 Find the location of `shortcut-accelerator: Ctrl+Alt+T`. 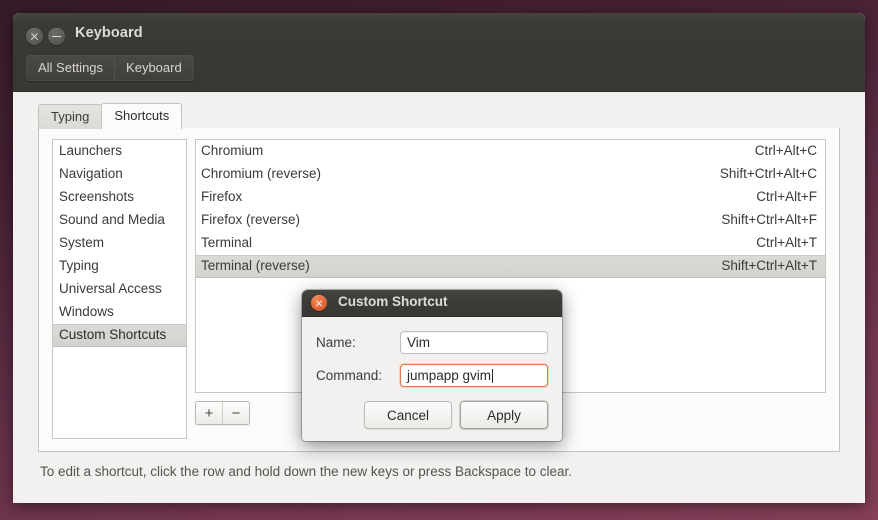

shortcut-accelerator: Ctrl+Alt+T is located at coordinates (786, 242).